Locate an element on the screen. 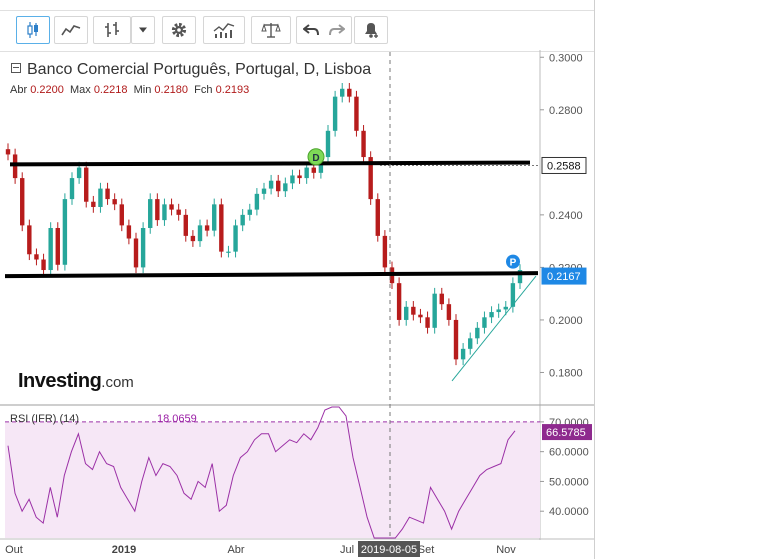  max-value: 0.2218 is located at coordinates (110, 90).